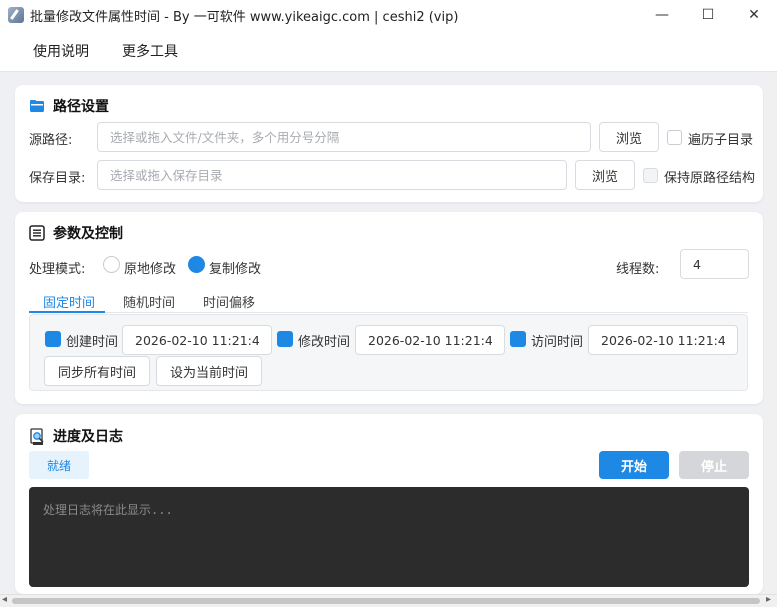 This screenshot has width=777, height=607. I want to click on minimize-button: —, so click(662, 15).